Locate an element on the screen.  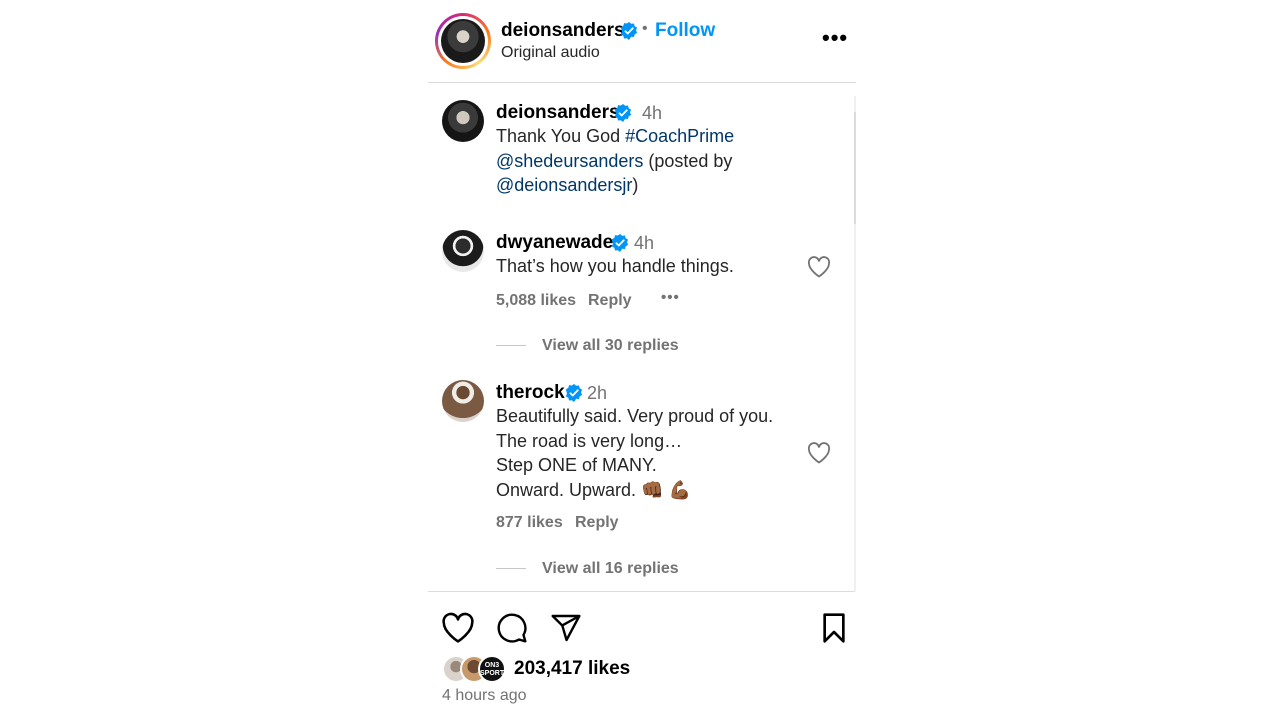
comment-time: 4h is located at coordinates (644, 243).